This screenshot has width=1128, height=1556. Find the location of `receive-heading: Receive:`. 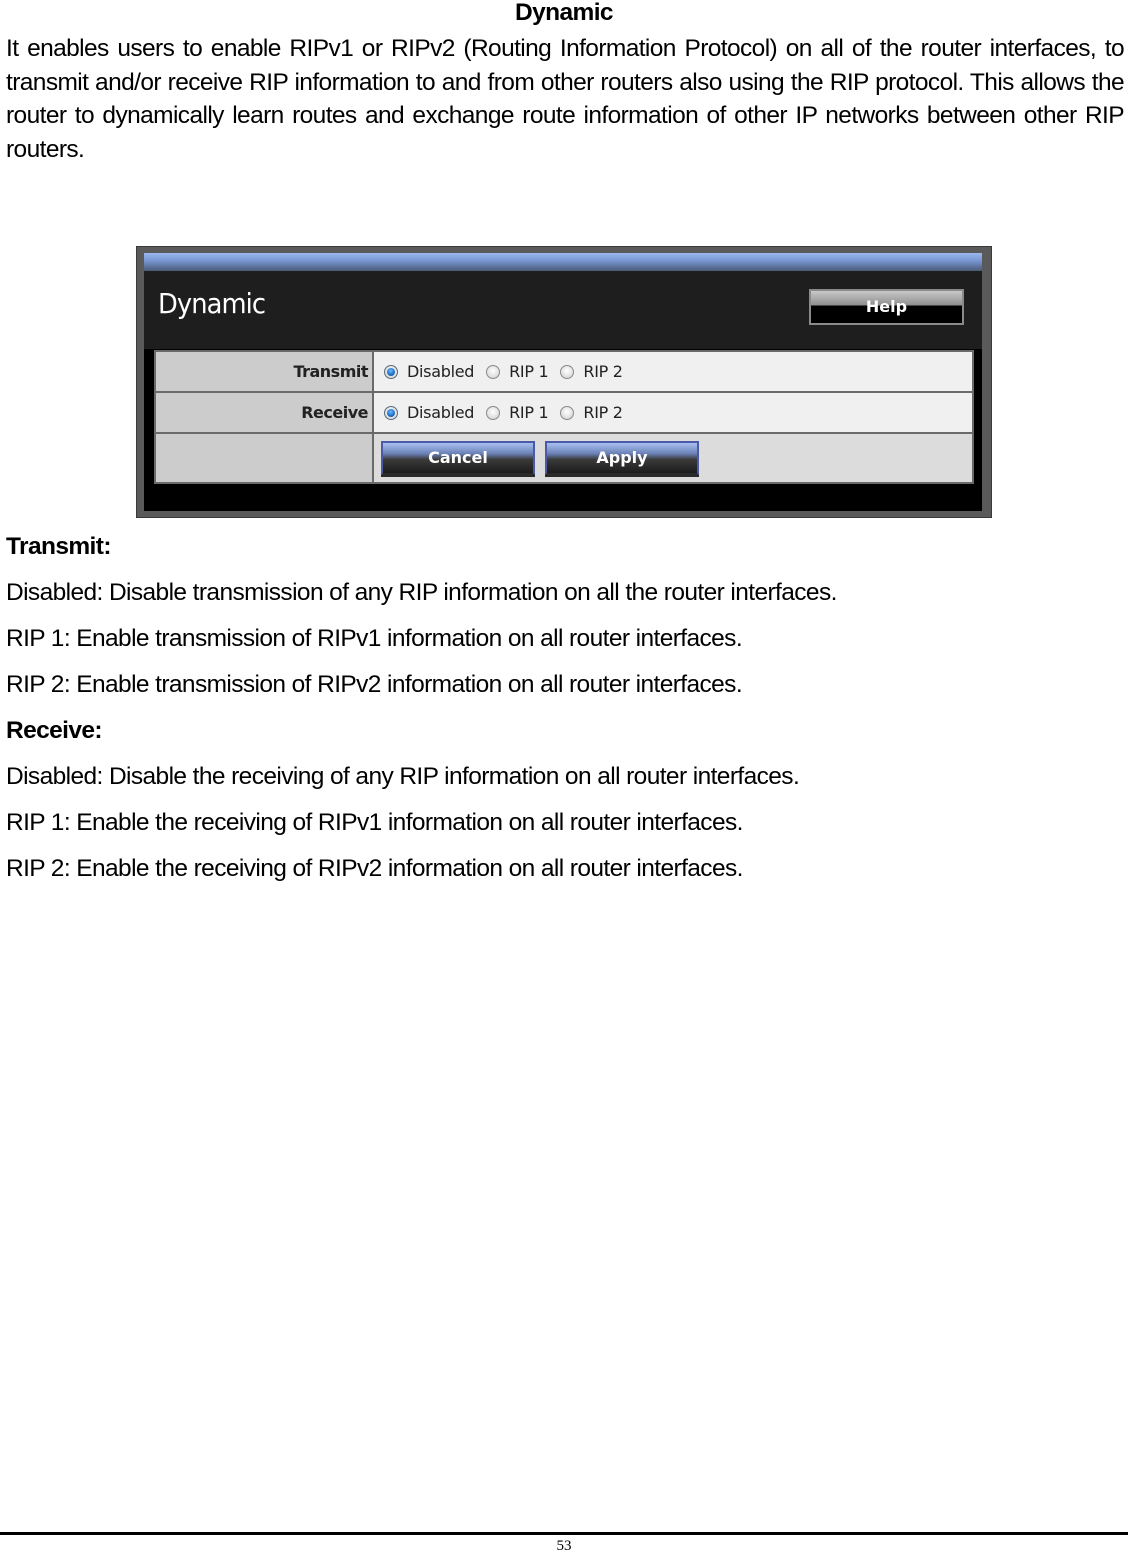

receive-heading: Receive: is located at coordinates (54, 730).